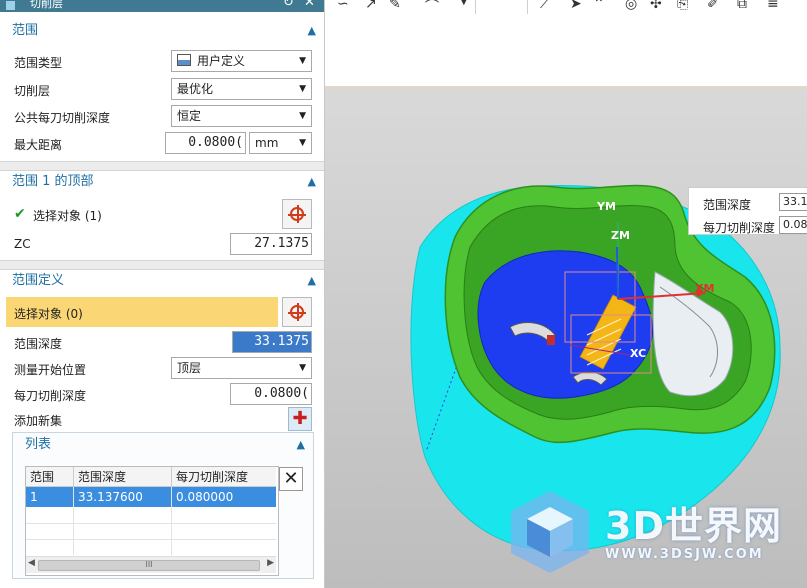 This screenshot has height=588, width=807. I want to click on unit-value: mm, so click(267, 143).